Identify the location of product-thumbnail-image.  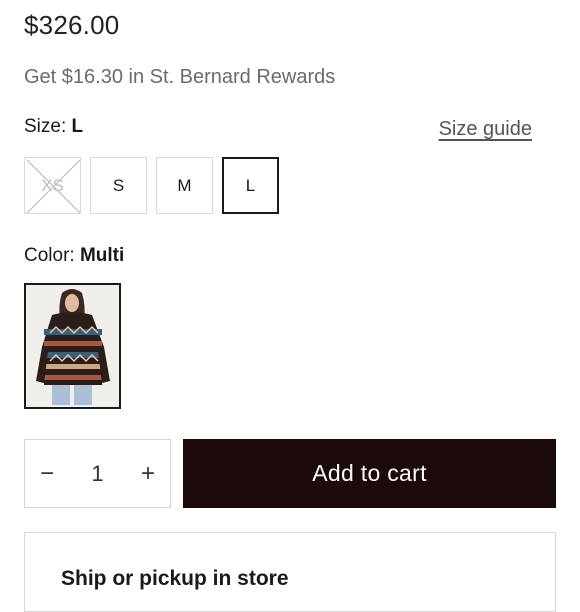
(72, 346).